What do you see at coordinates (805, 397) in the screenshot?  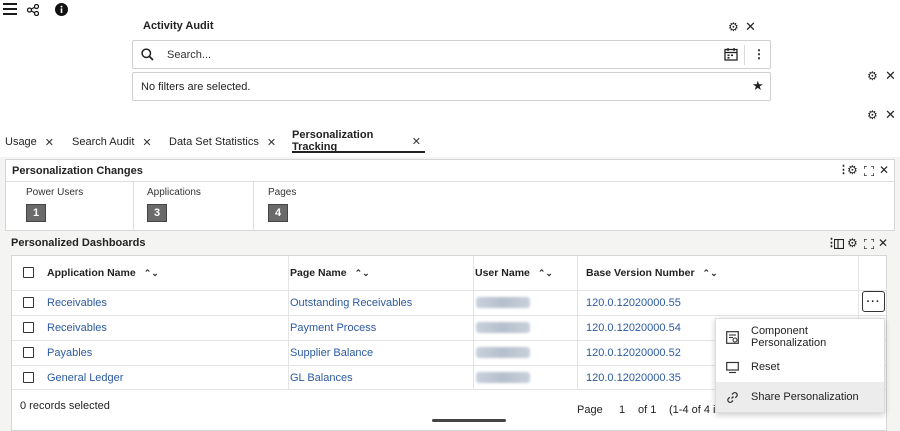 I see `menu-item-label: Share Personalization` at bounding box center [805, 397].